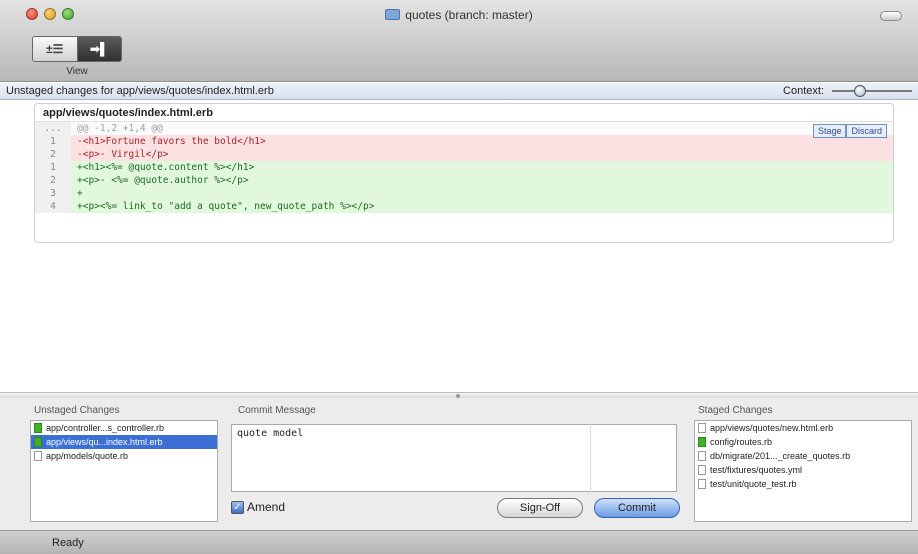 This screenshot has height=554, width=918. I want to click on diff-line-code: +<h1><%= @quote.content %></h1>, so click(482, 167).